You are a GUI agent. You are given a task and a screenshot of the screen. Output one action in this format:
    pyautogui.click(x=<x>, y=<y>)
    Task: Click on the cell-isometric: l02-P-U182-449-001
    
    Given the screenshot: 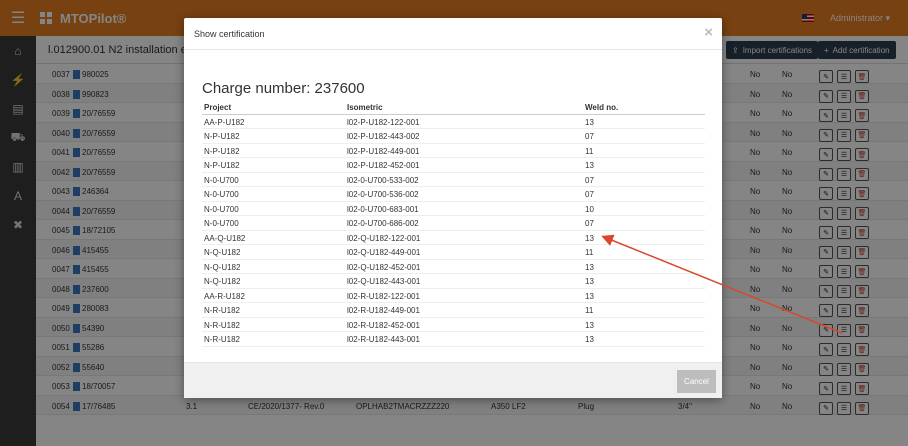 What is the action you would take?
    pyautogui.click(x=383, y=151)
    